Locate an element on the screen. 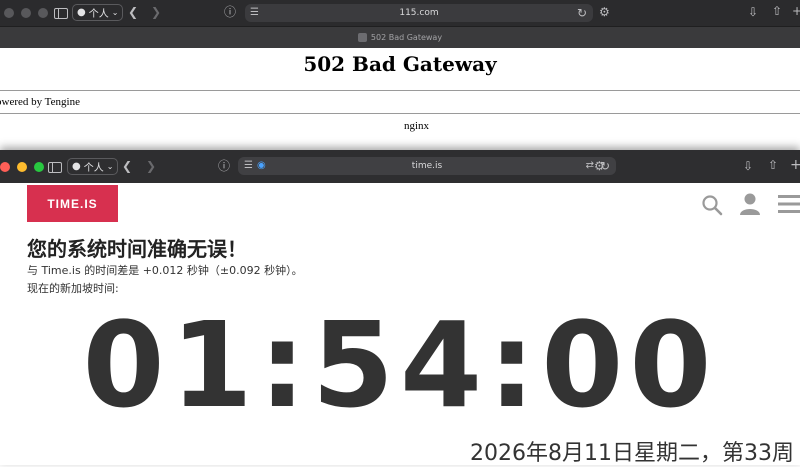 This screenshot has width=800, height=467. tab-title: 502 Bad Gateway is located at coordinates (406, 37).